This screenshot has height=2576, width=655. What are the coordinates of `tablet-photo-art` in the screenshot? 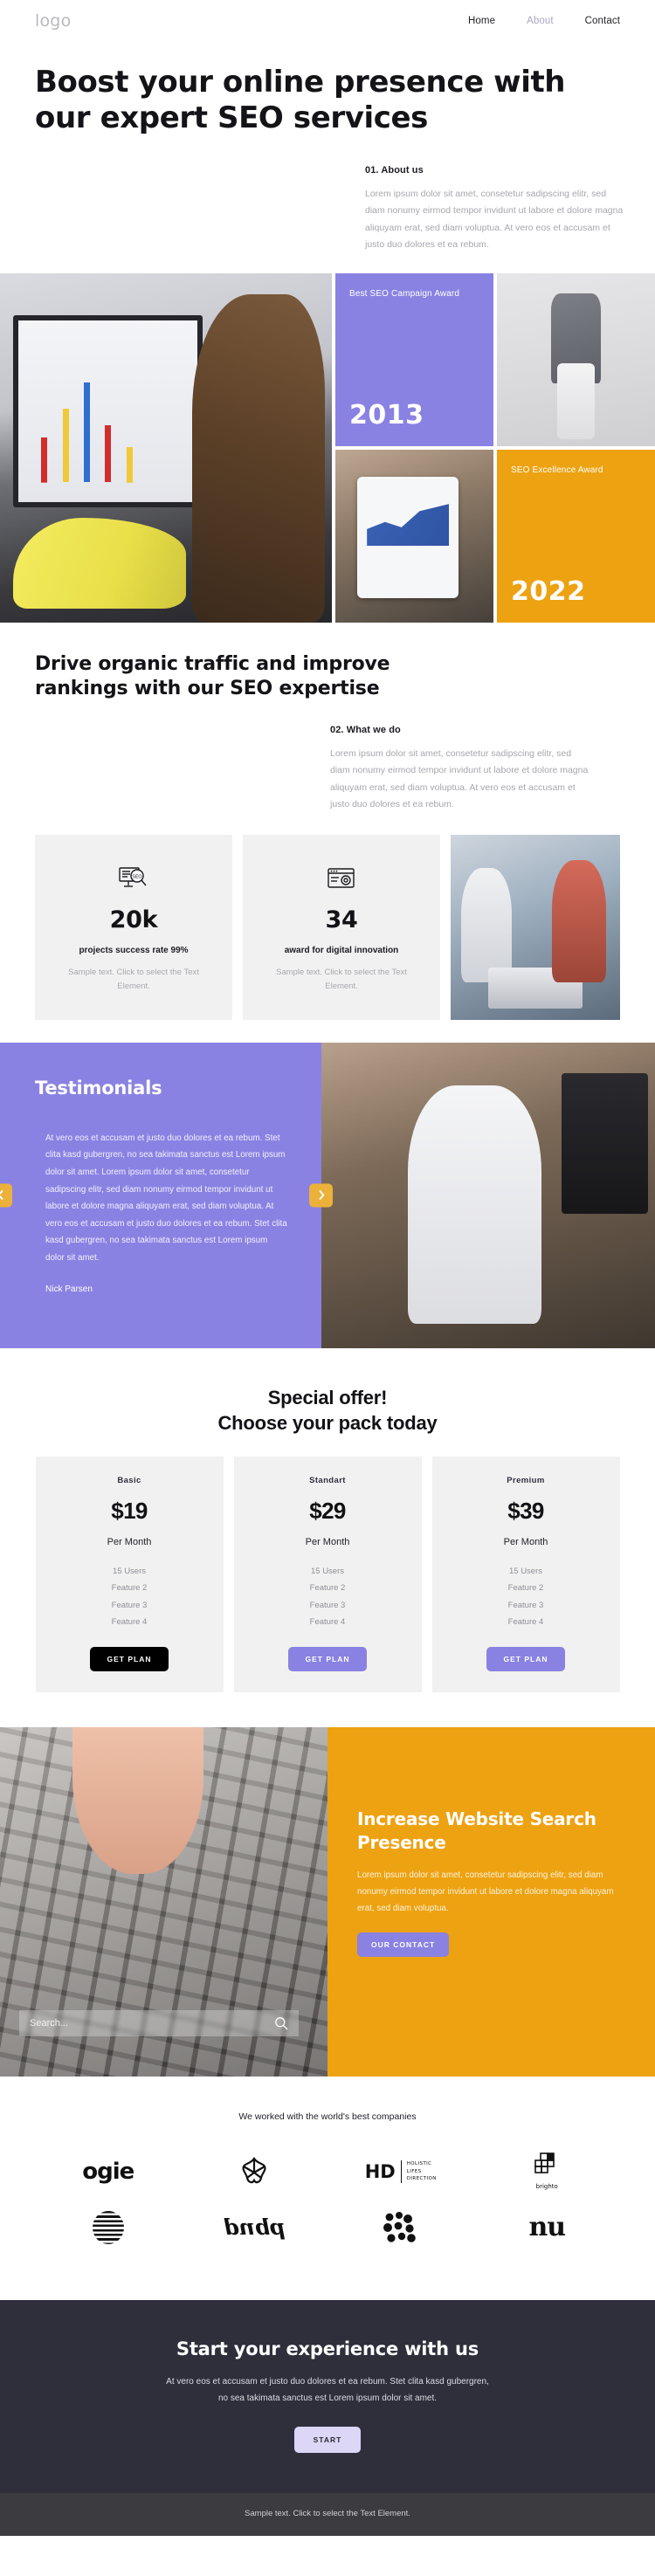 It's located at (414, 536).